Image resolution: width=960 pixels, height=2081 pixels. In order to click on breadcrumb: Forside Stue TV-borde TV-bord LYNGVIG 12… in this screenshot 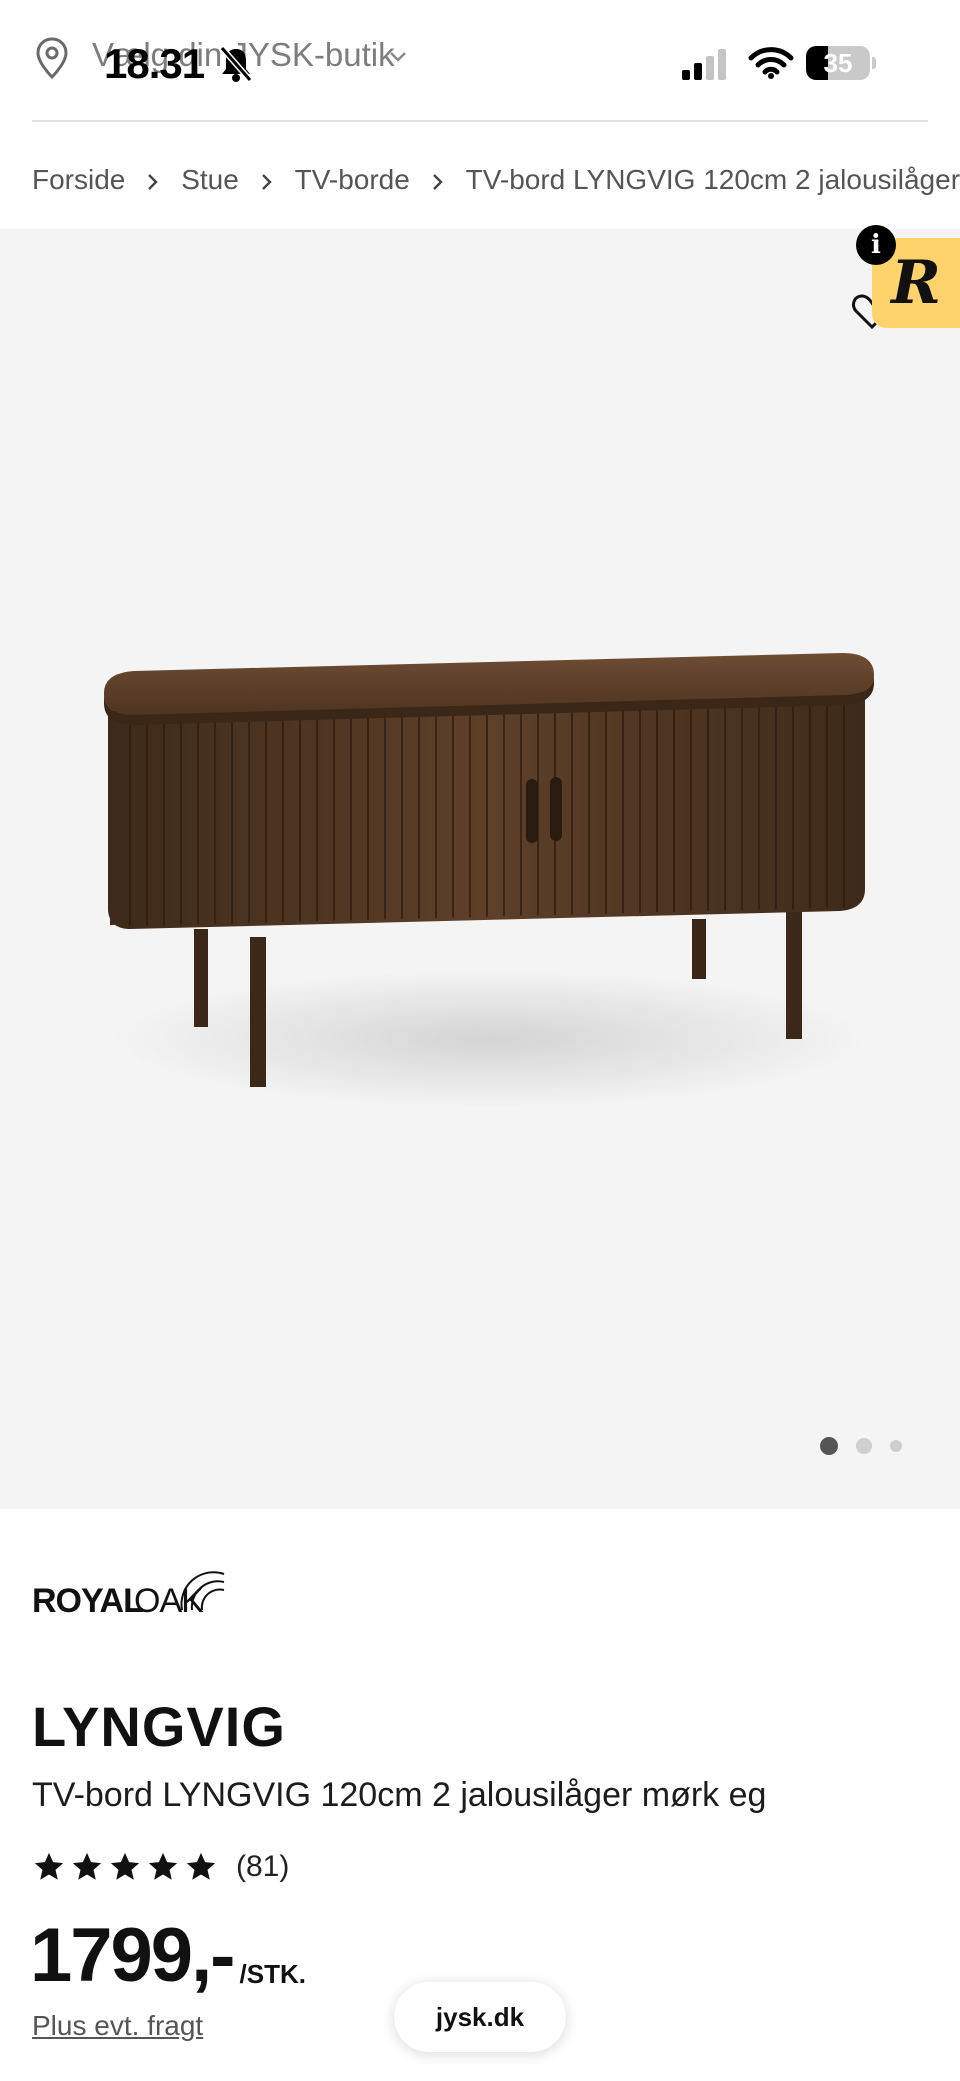, I will do `click(496, 180)`.